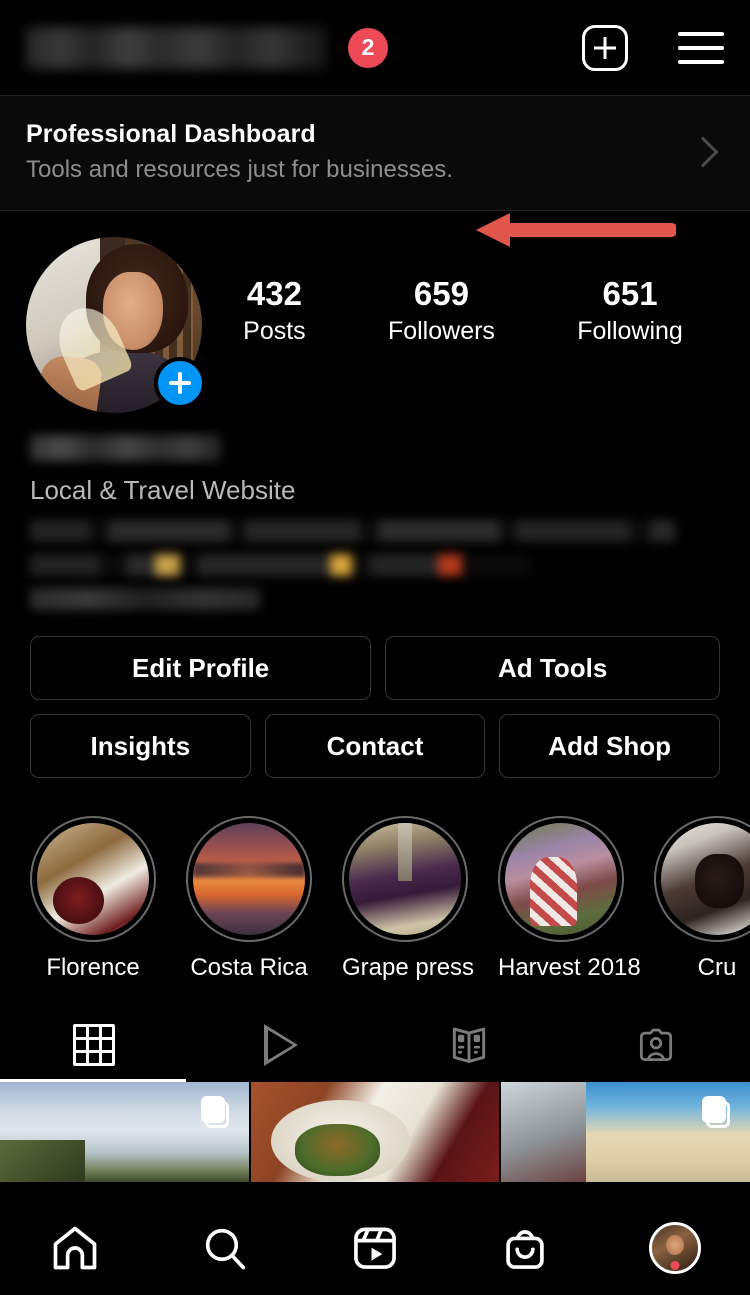  Describe the element at coordinates (630, 330) in the screenshot. I see `stat-following-label: Following` at that location.